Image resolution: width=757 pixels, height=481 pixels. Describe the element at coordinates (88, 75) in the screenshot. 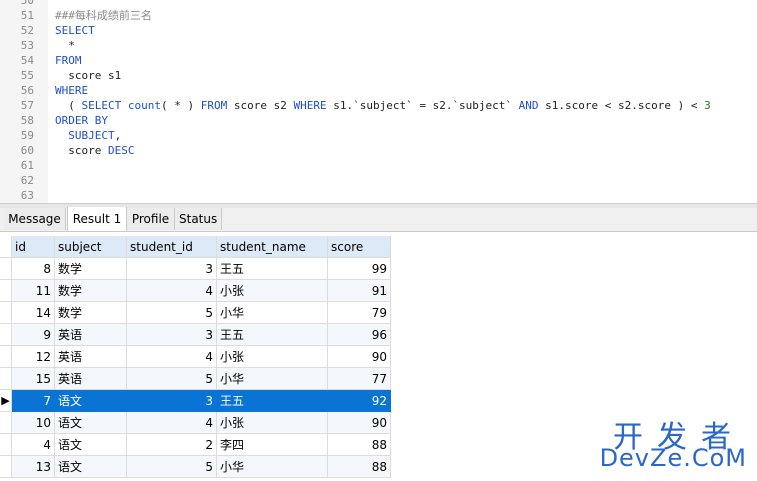

I see `code-text: score s1` at that location.